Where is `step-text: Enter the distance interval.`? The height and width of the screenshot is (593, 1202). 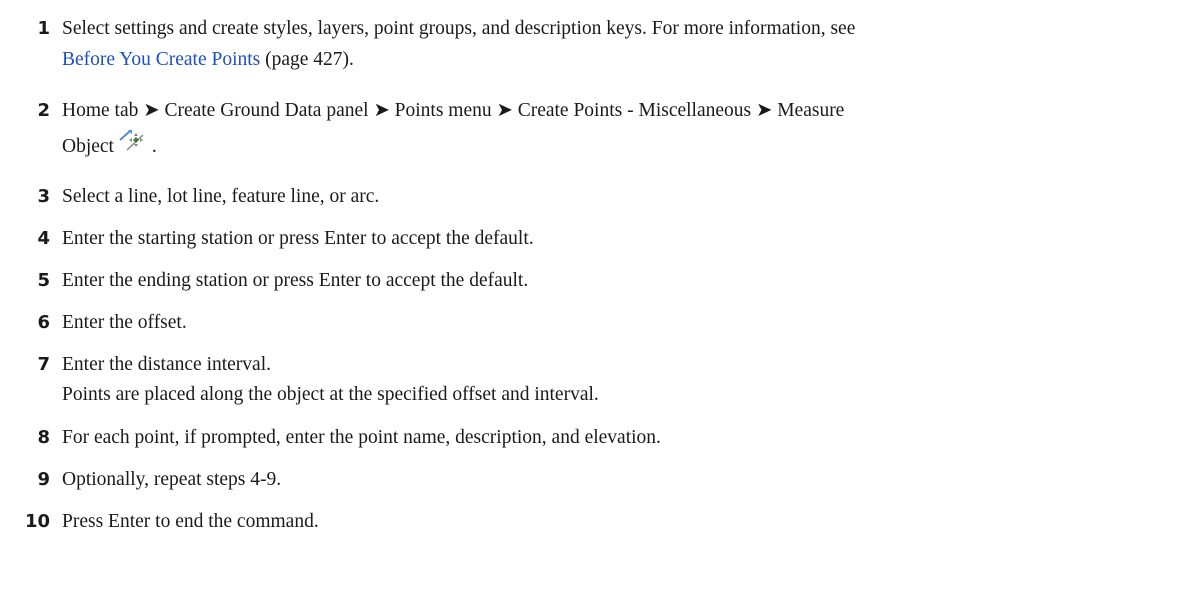
step-text: Enter the distance interval. is located at coordinates (166, 364).